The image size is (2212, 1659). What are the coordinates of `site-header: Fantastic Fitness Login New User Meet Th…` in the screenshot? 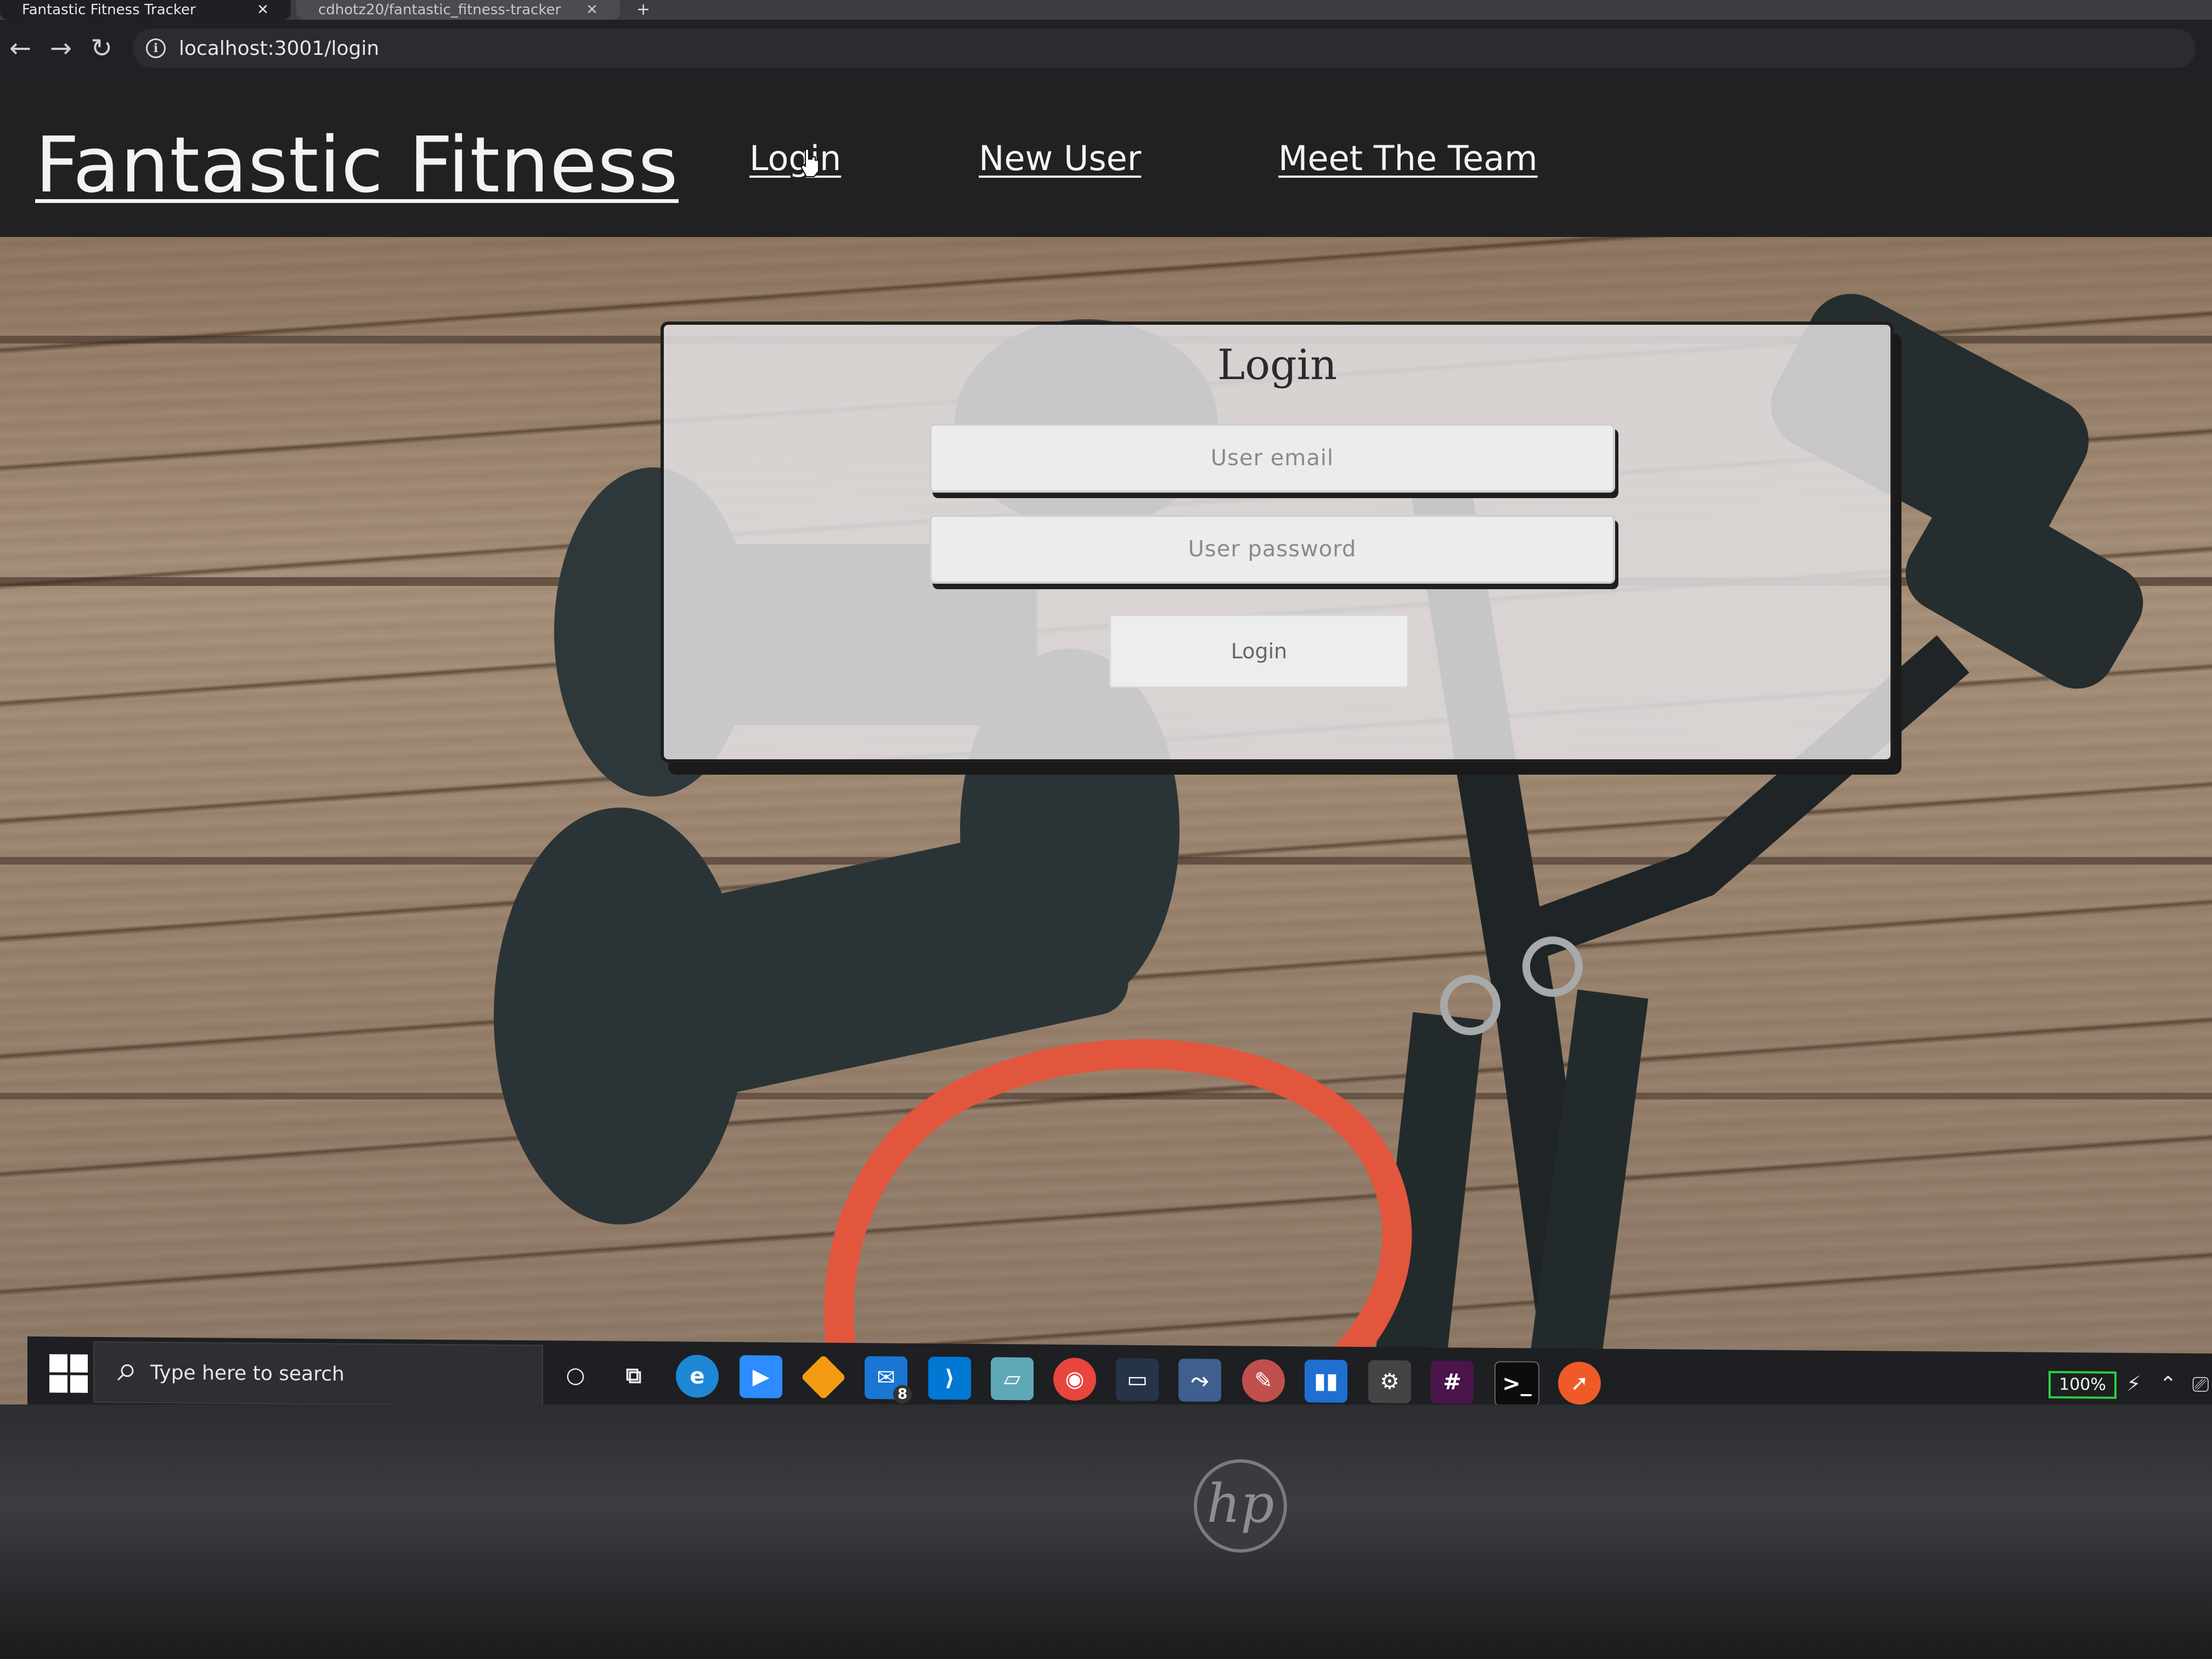 It's located at (1106, 157).